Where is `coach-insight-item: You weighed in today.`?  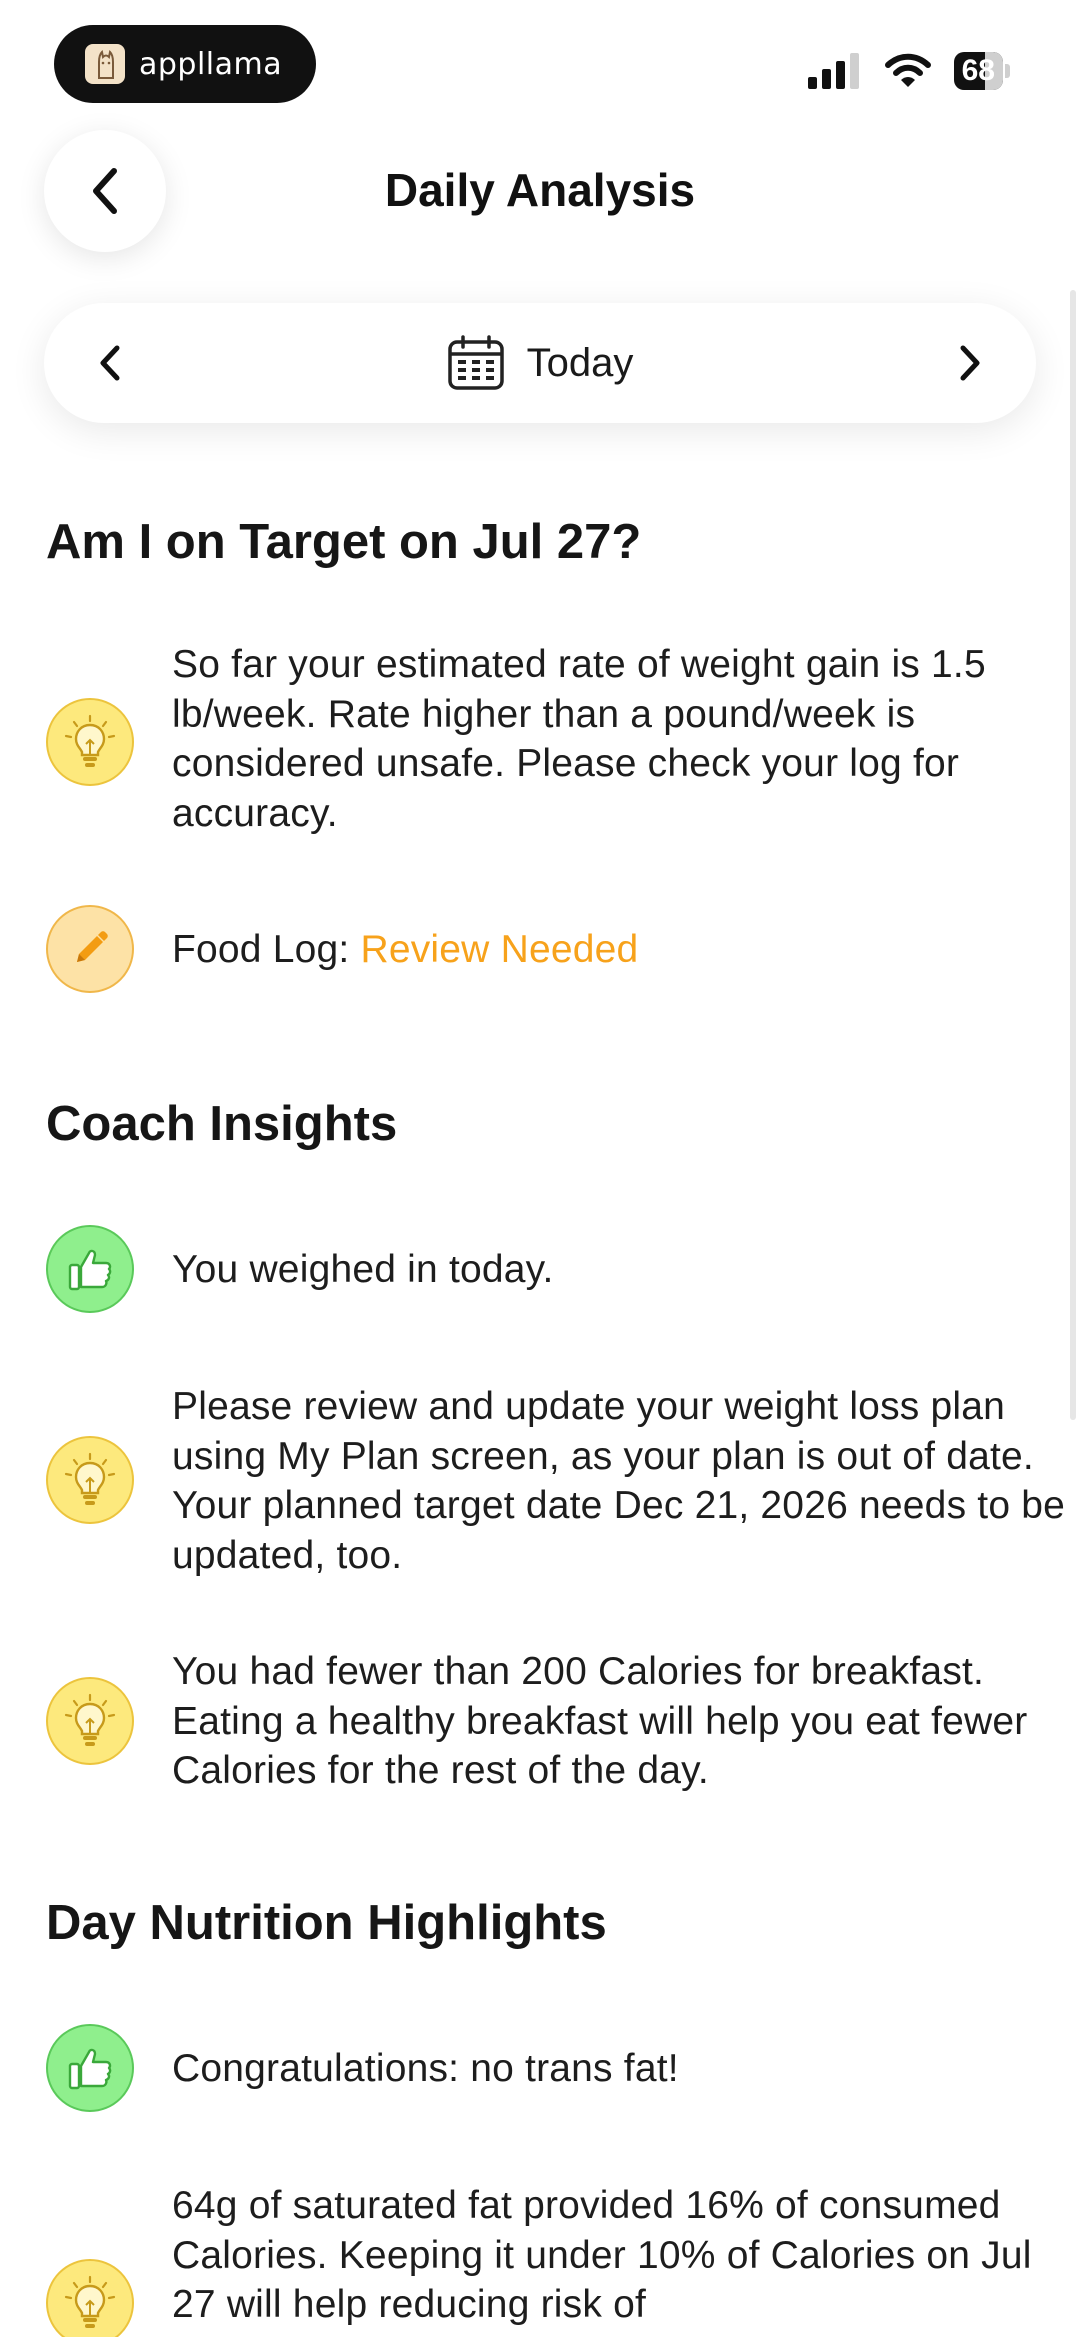
coach-insight-item: You weighed in today. is located at coordinates (546, 1270).